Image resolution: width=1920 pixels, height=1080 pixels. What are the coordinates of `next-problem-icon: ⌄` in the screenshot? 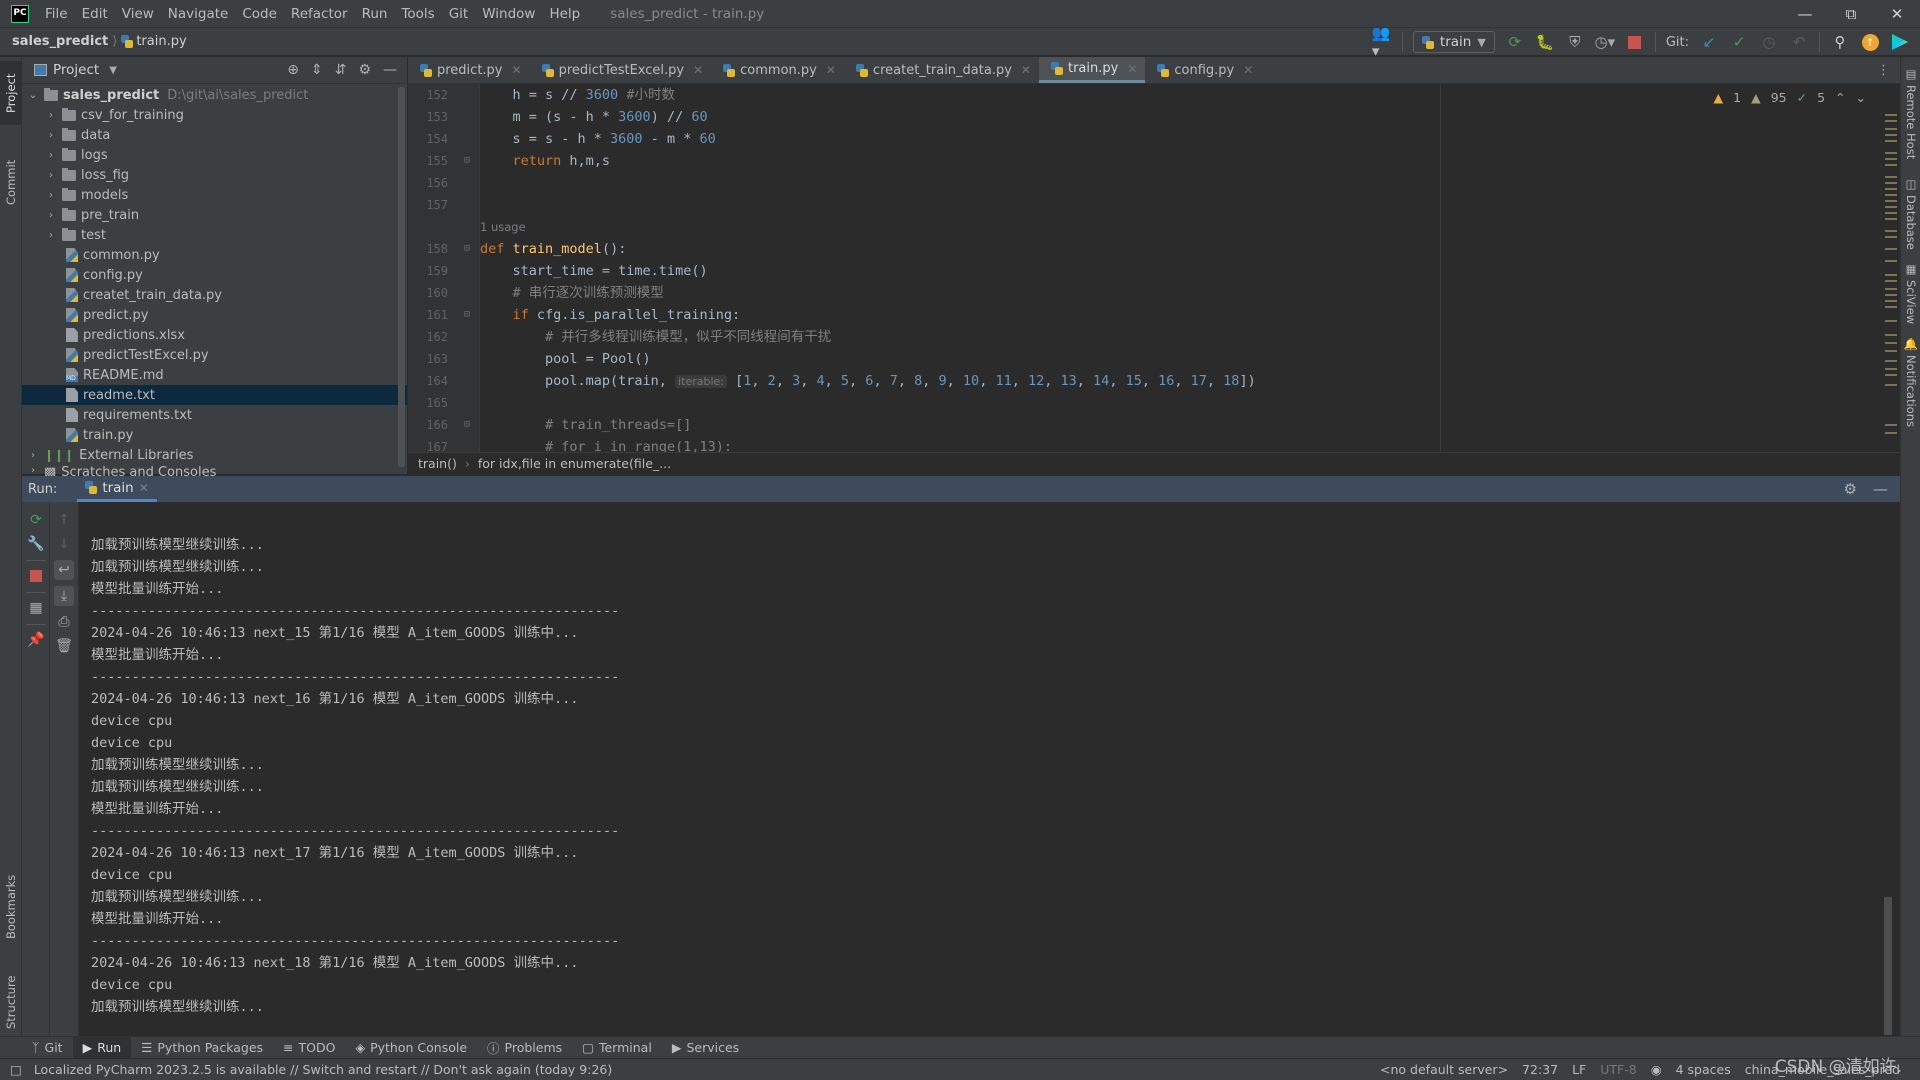 It's located at (1861, 97).